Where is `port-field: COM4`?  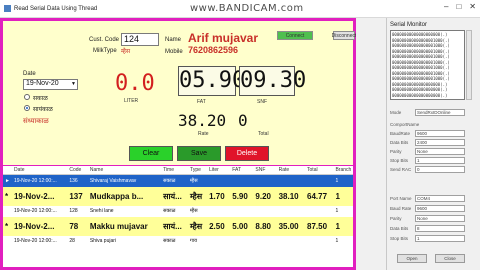
port-field: COM4 is located at coordinates (440, 198).